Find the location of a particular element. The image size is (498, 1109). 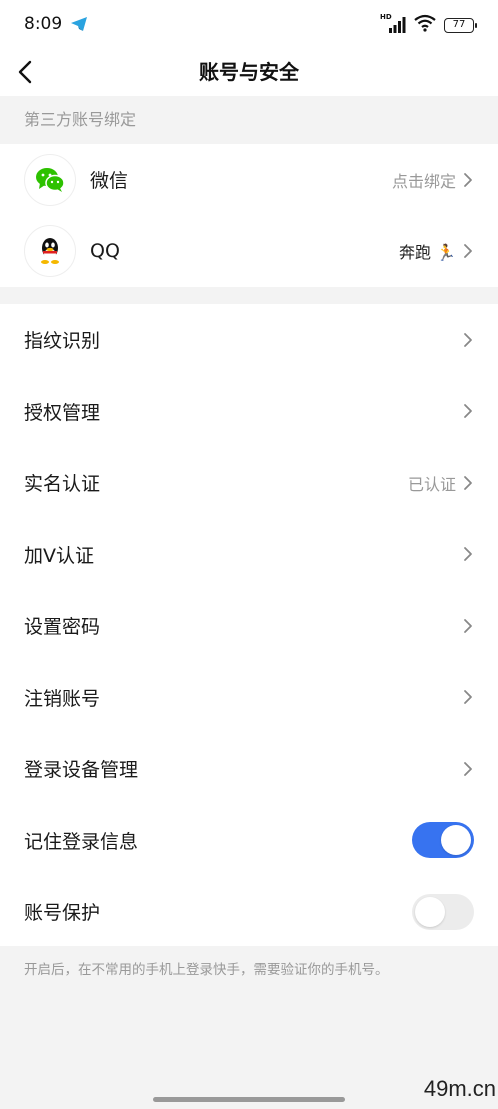

wifi-icon is located at coordinates (425, 25).